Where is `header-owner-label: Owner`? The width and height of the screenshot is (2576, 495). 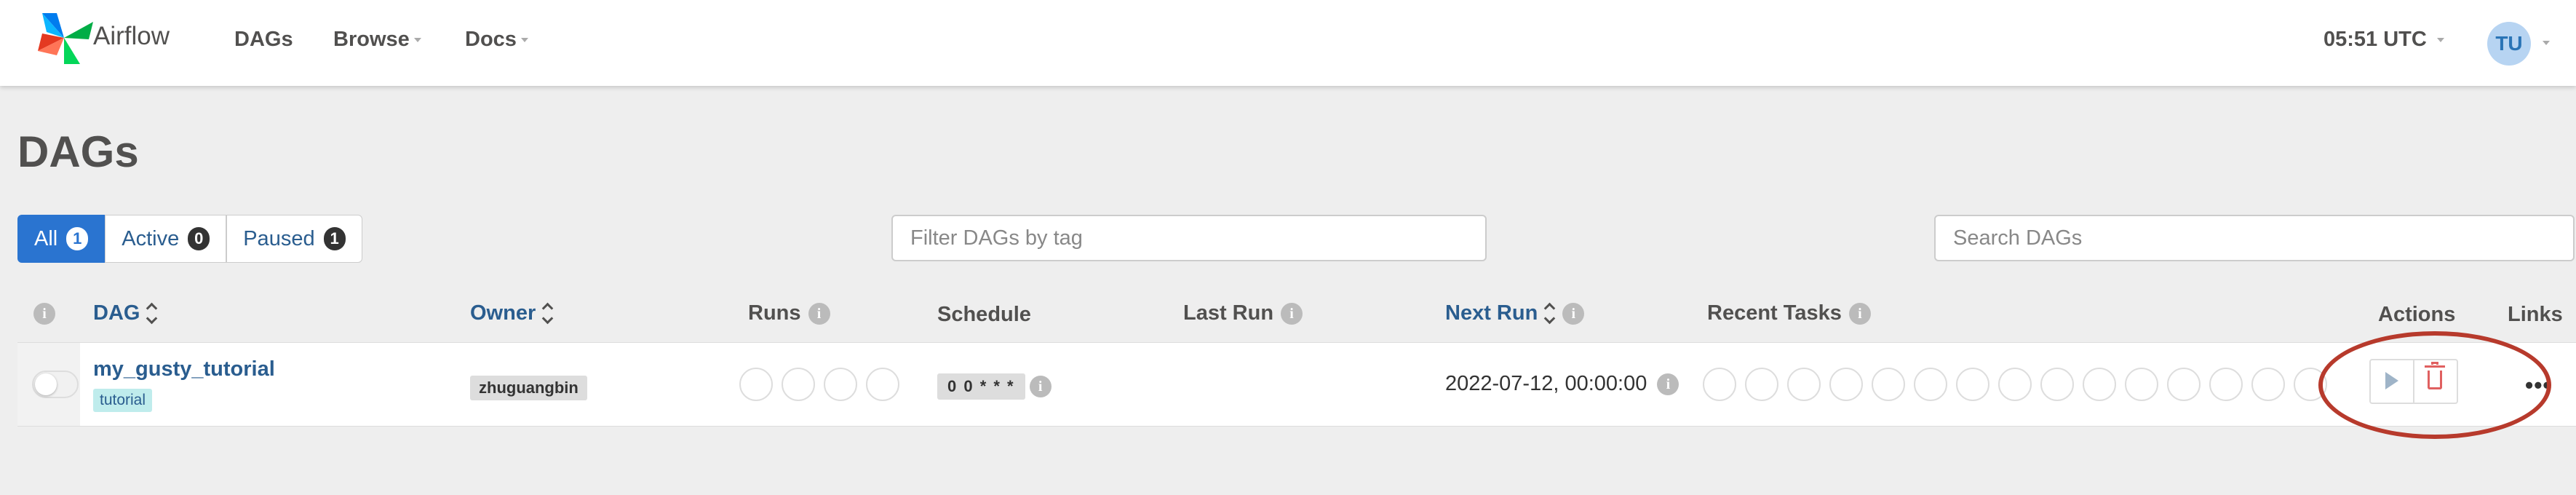
header-owner-label: Owner is located at coordinates (503, 313).